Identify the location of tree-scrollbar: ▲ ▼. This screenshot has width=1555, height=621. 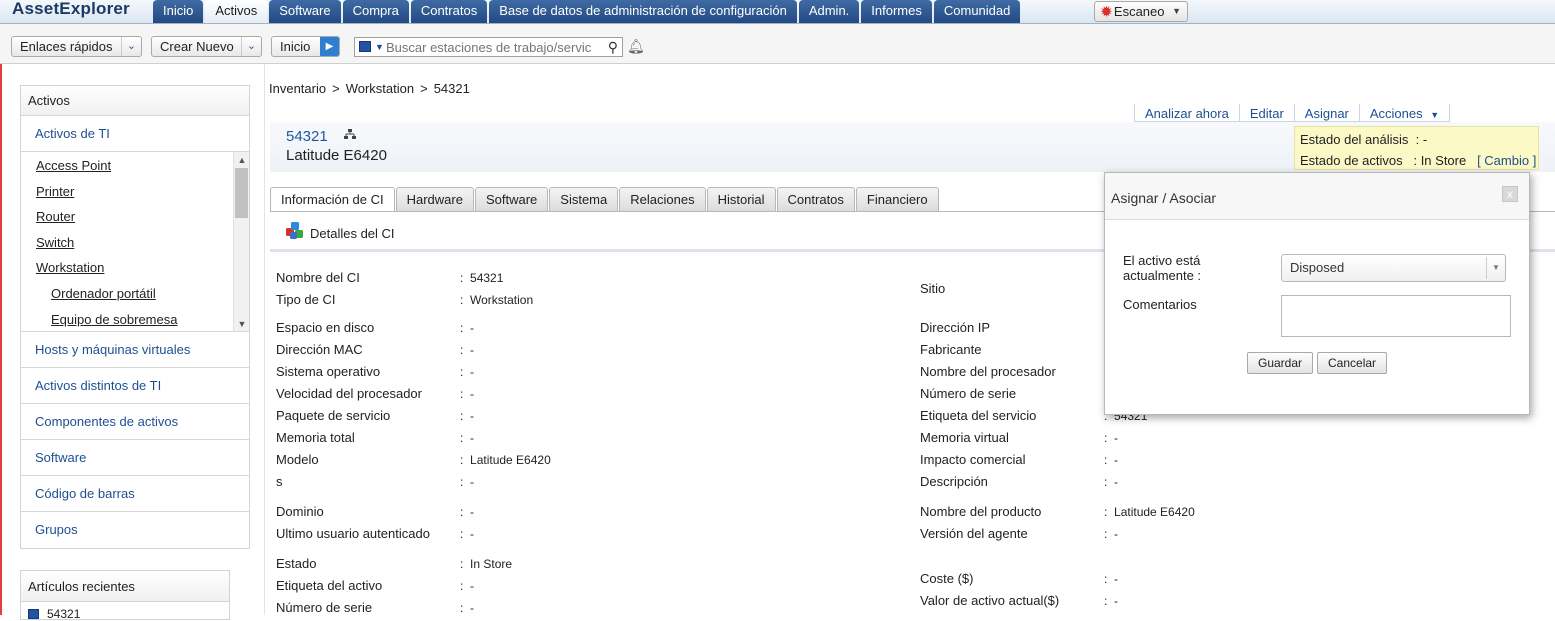
(241, 241).